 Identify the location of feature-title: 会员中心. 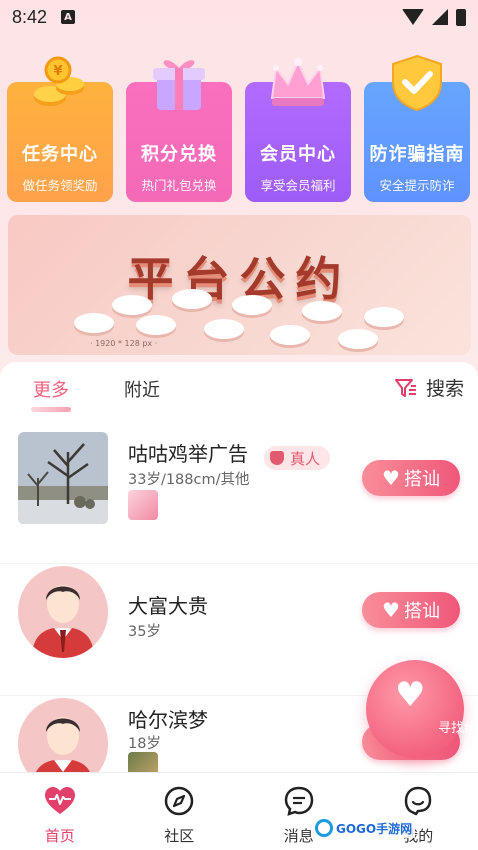
(298, 154).